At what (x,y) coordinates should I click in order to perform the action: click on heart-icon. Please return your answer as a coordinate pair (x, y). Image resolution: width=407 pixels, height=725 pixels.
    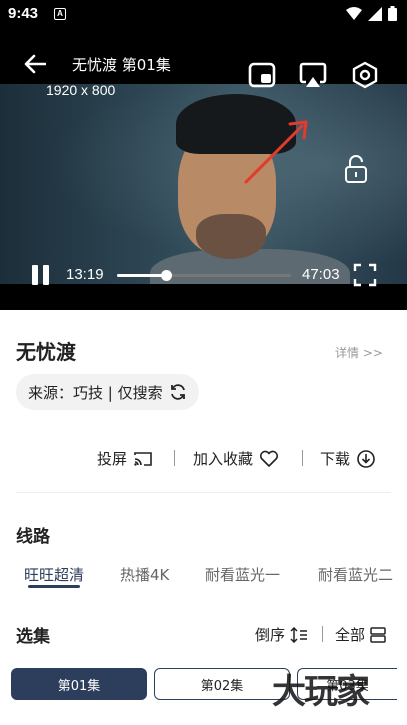
    Looking at the image, I should click on (269, 458).